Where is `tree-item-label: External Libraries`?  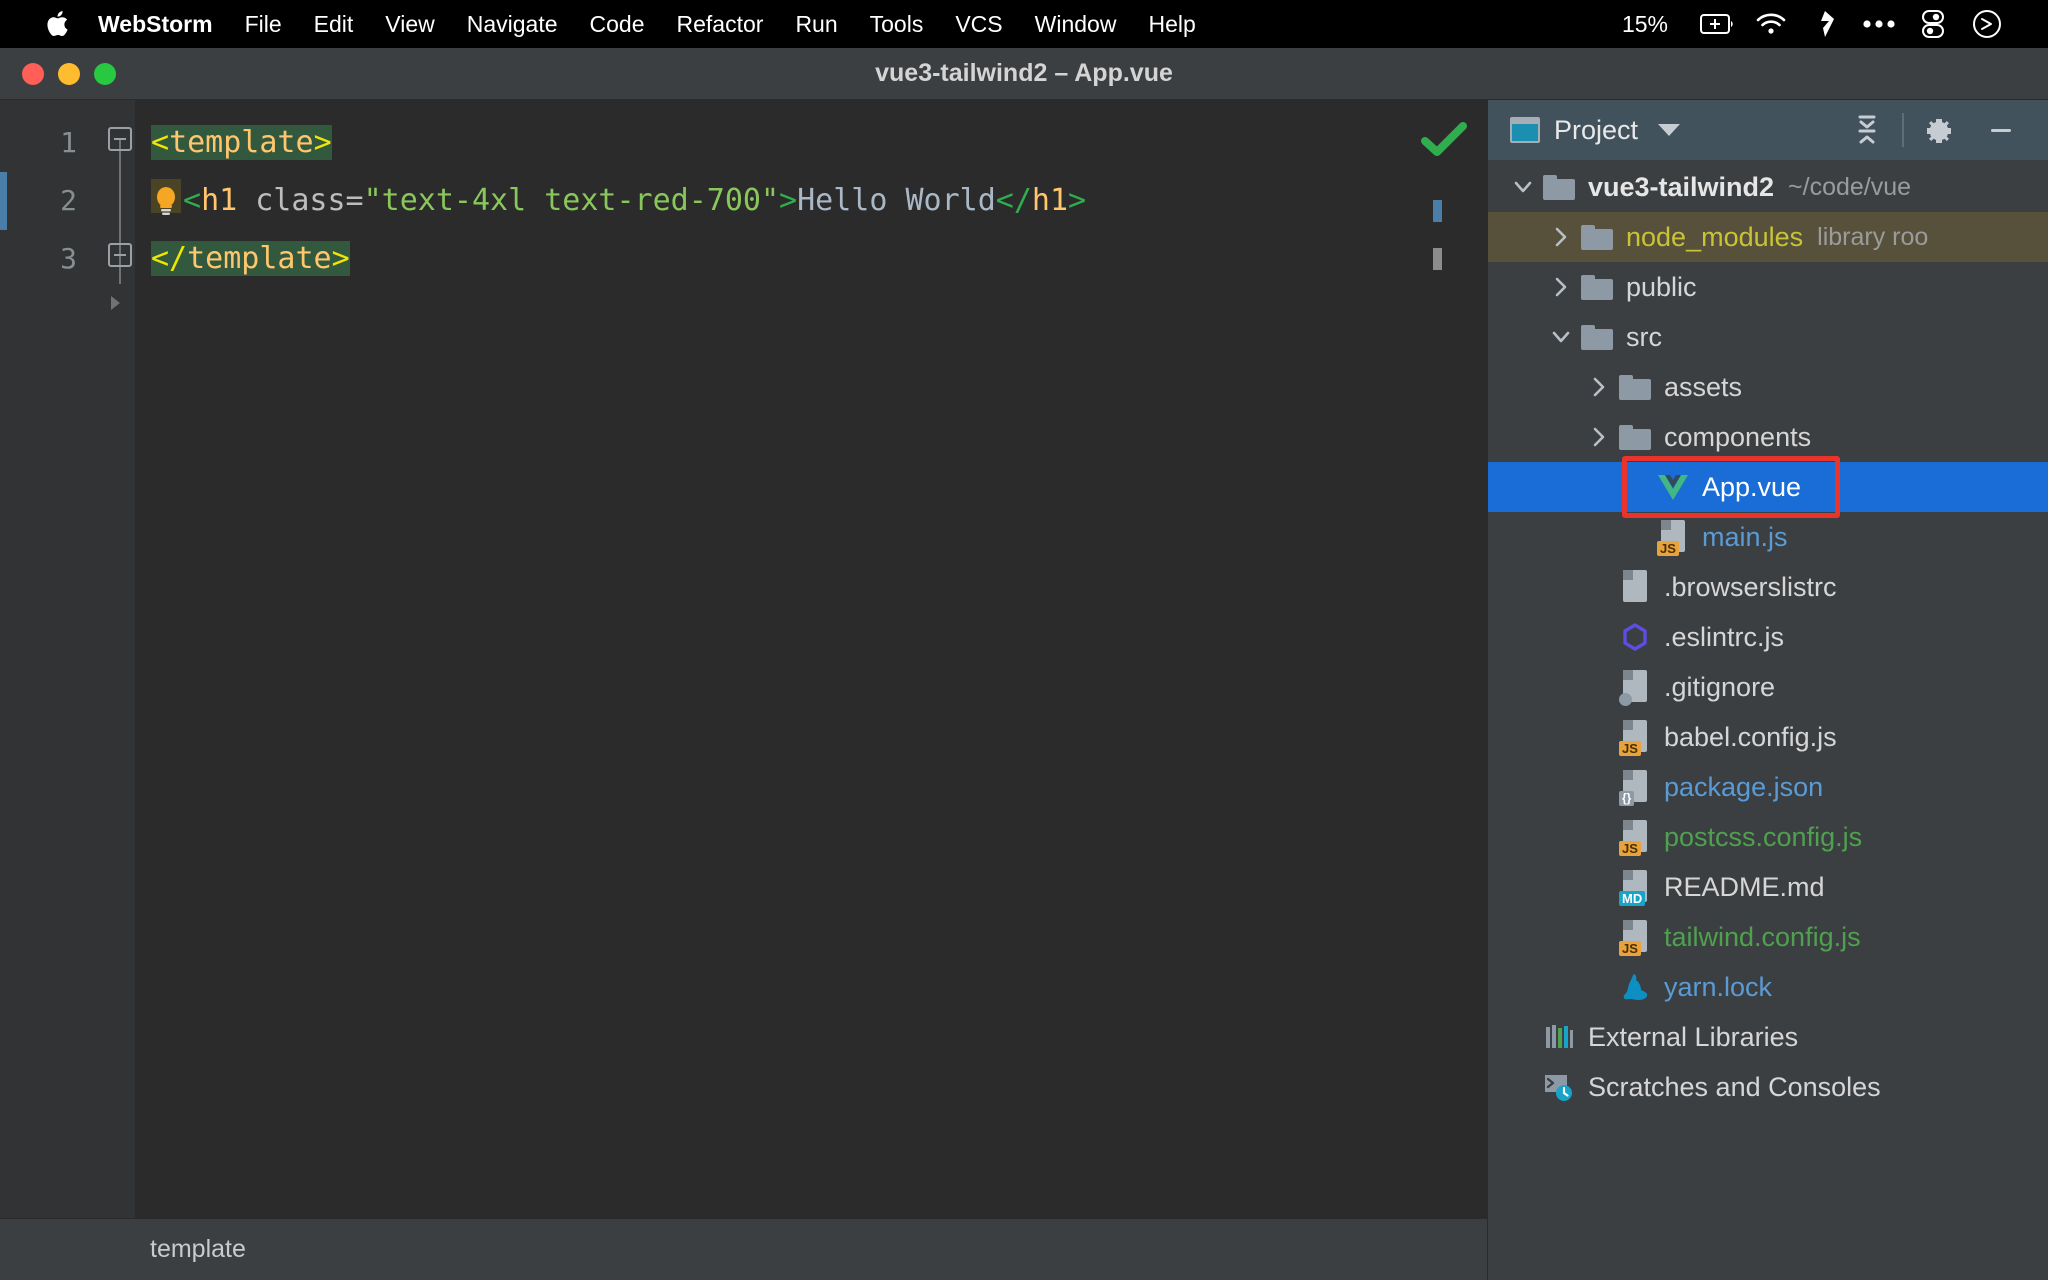
tree-item-label: External Libraries is located at coordinates (1693, 1036).